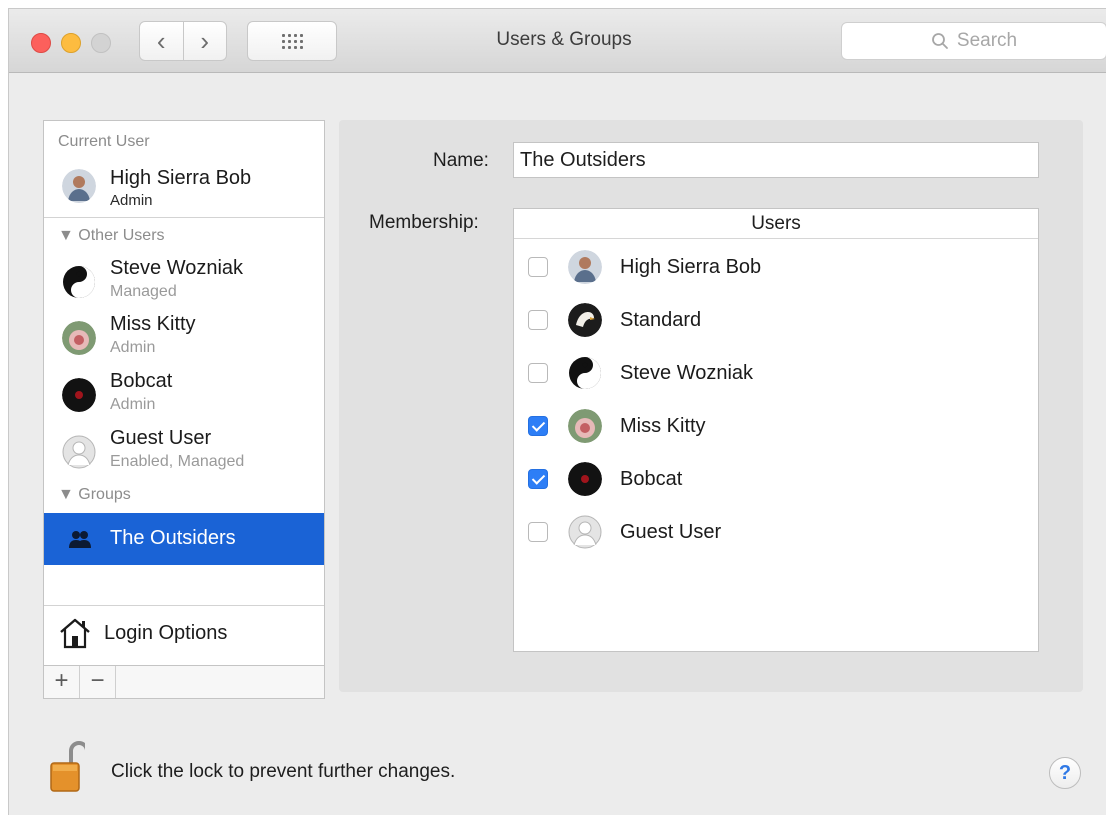 This screenshot has height=815, width=1106. Describe the element at coordinates (184, 338) in the screenshot. I see `sidebar-item-miss-kitty: Miss Kitty Admin` at that location.